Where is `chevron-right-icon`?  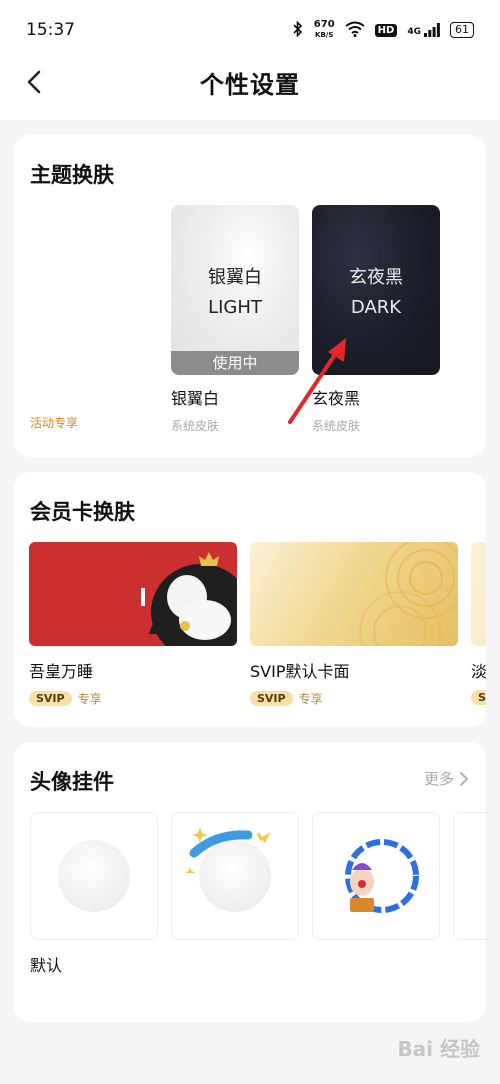 chevron-right-icon is located at coordinates (464, 778).